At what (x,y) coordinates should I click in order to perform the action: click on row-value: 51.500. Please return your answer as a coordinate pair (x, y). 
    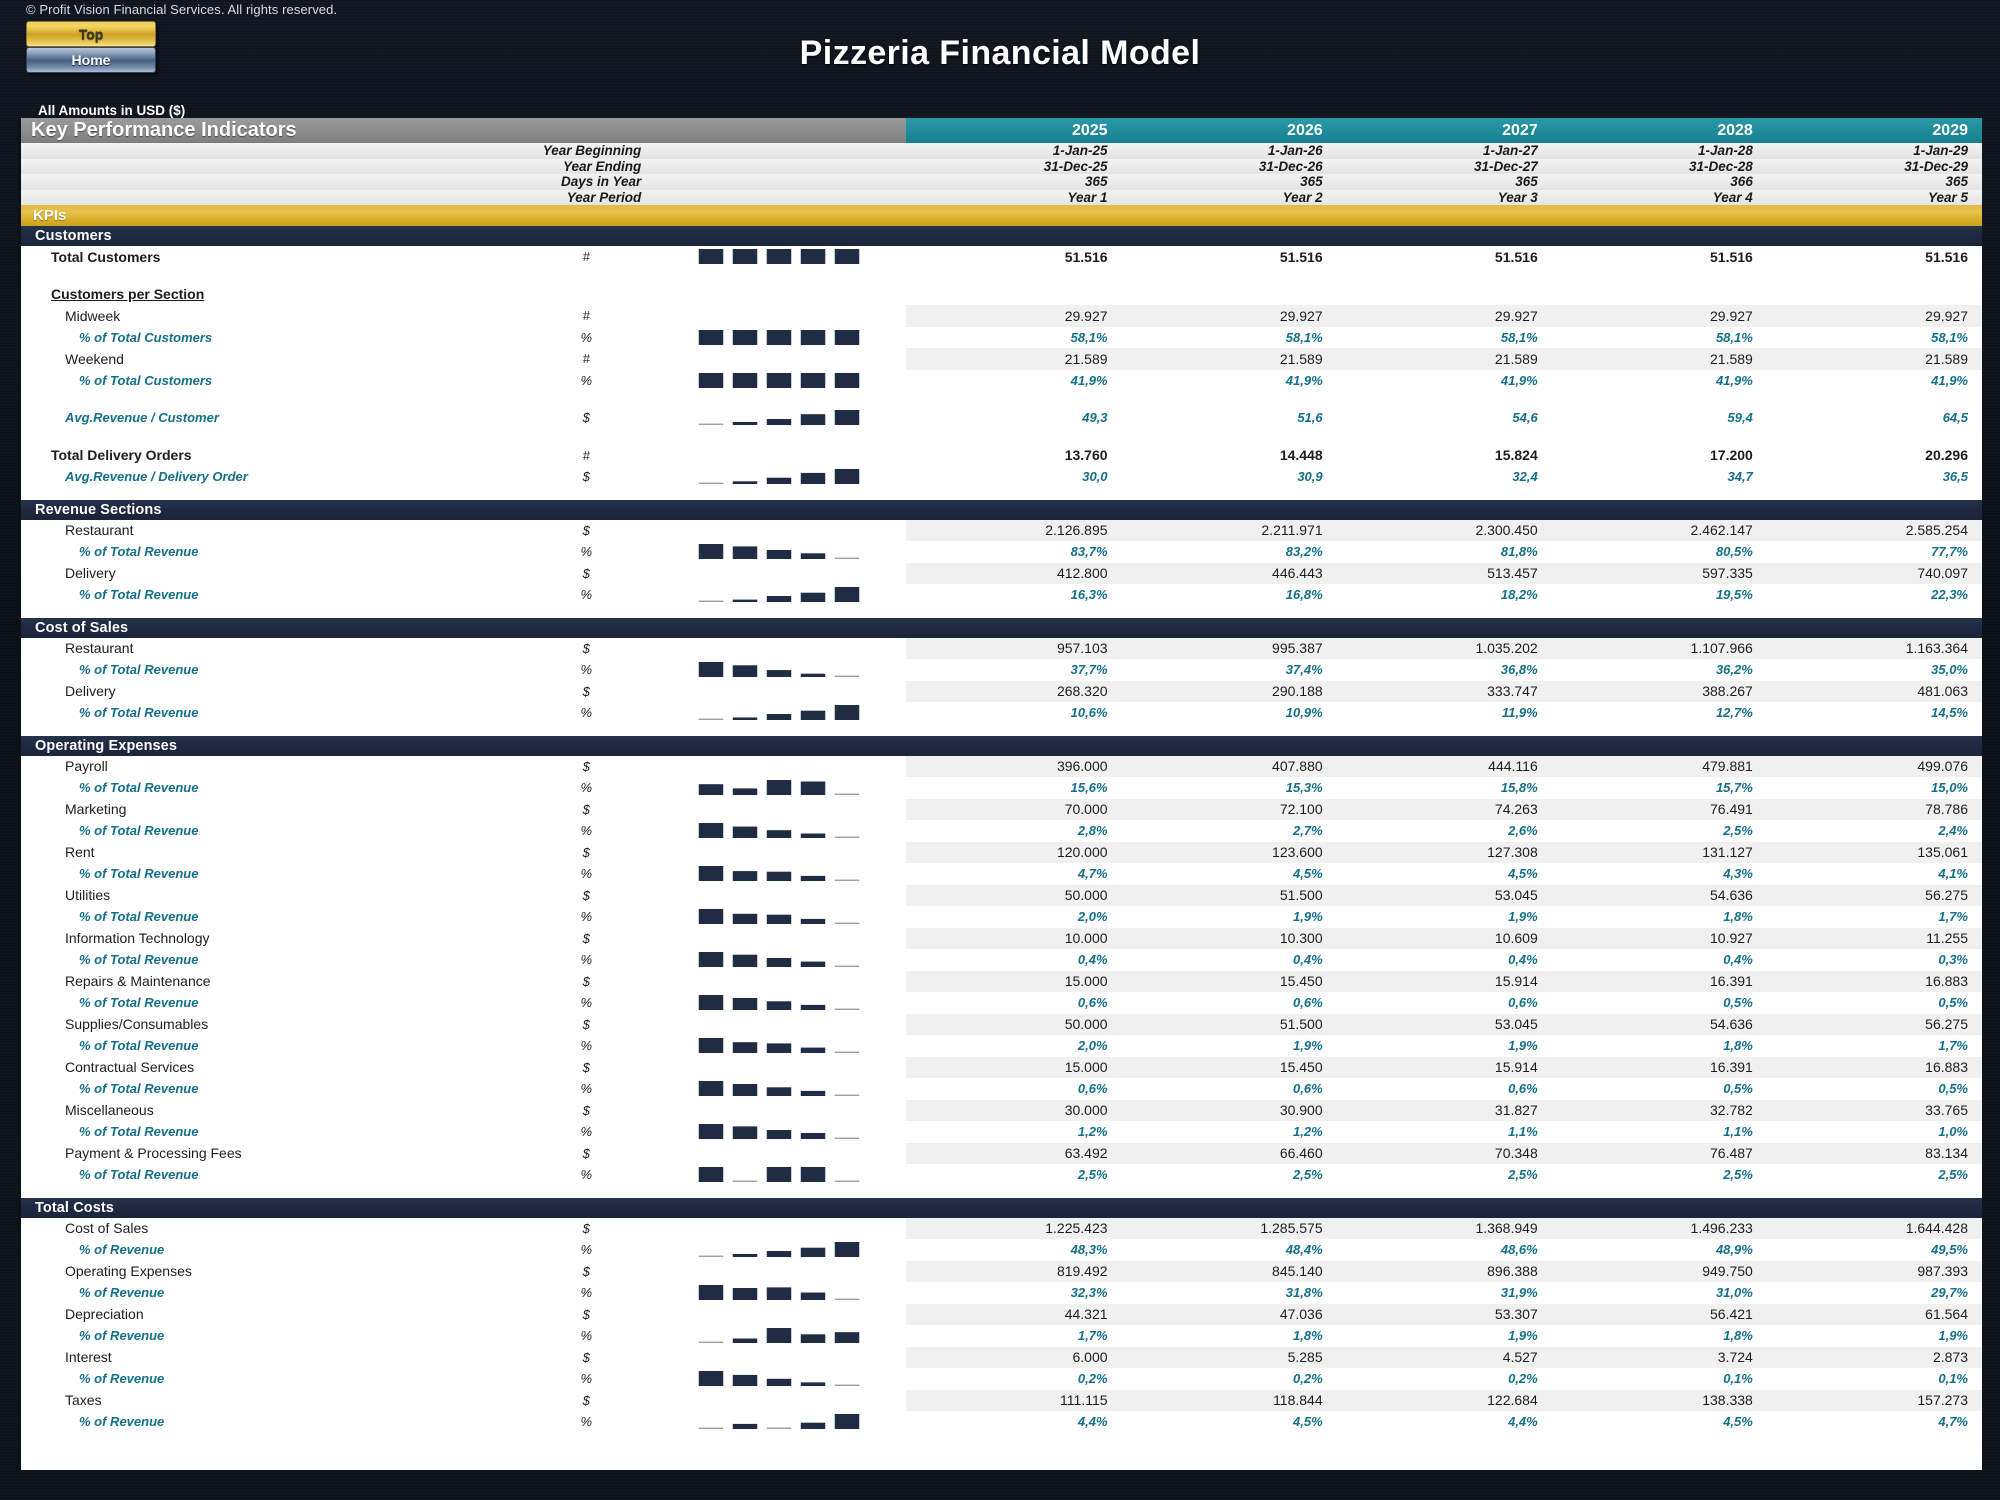
    Looking at the image, I should click on (1229, 895).